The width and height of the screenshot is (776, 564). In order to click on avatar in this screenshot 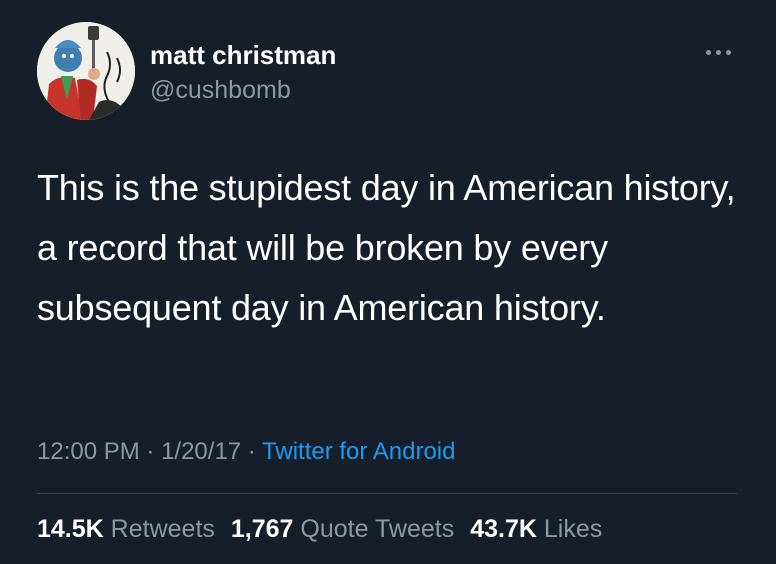, I will do `click(86, 71)`.